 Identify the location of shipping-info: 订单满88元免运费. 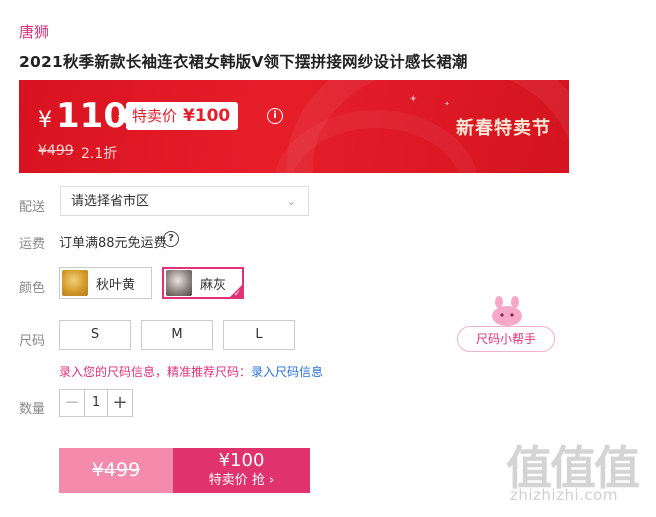
(113, 243).